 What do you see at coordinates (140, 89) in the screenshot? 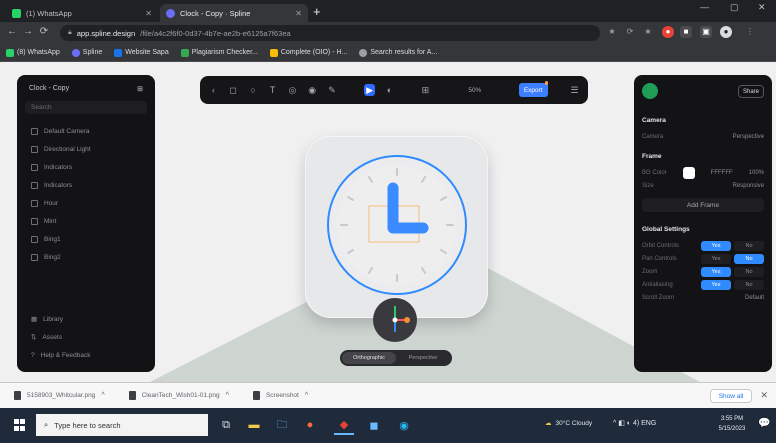
I see `panel-menu-icon: ⊞` at bounding box center [140, 89].